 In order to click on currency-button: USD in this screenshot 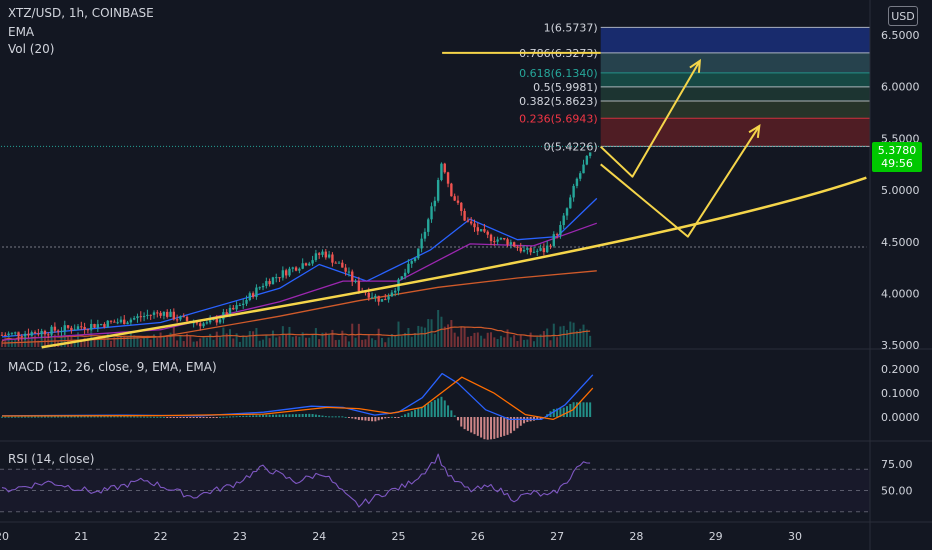, I will do `click(903, 16)`.